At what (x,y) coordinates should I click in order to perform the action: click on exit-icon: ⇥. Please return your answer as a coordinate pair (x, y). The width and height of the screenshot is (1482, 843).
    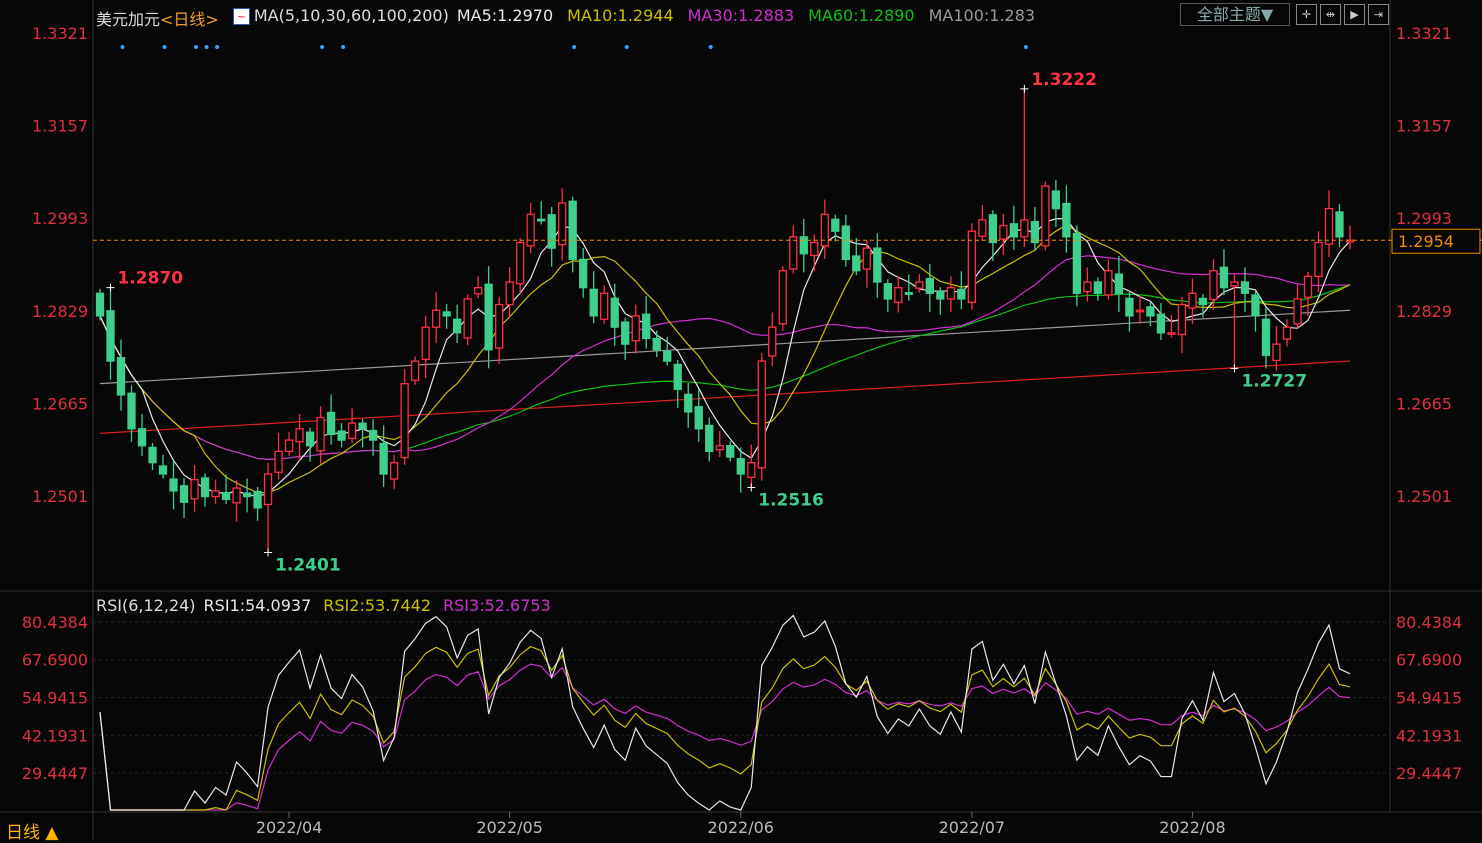
    Looking at the image, I should click on (1378, 14).